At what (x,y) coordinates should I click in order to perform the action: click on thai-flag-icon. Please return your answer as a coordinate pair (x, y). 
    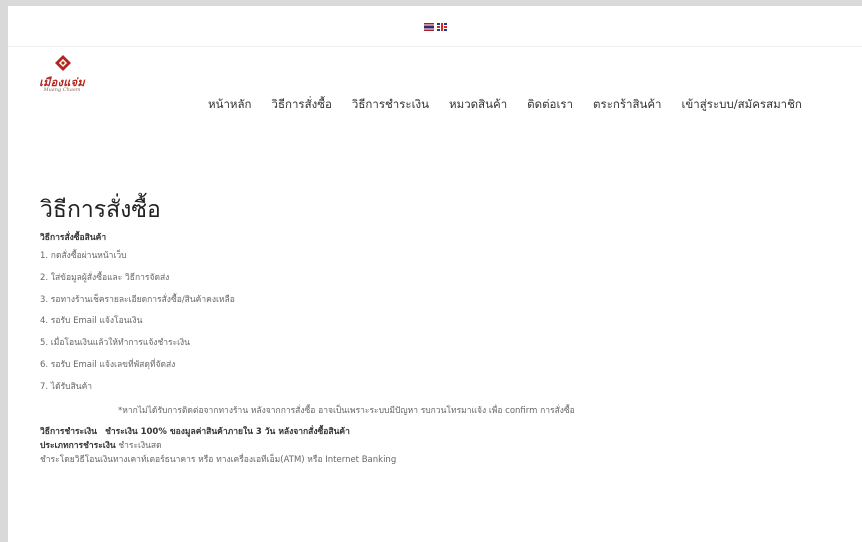
    Looking at the image, I should click on (429, 27).